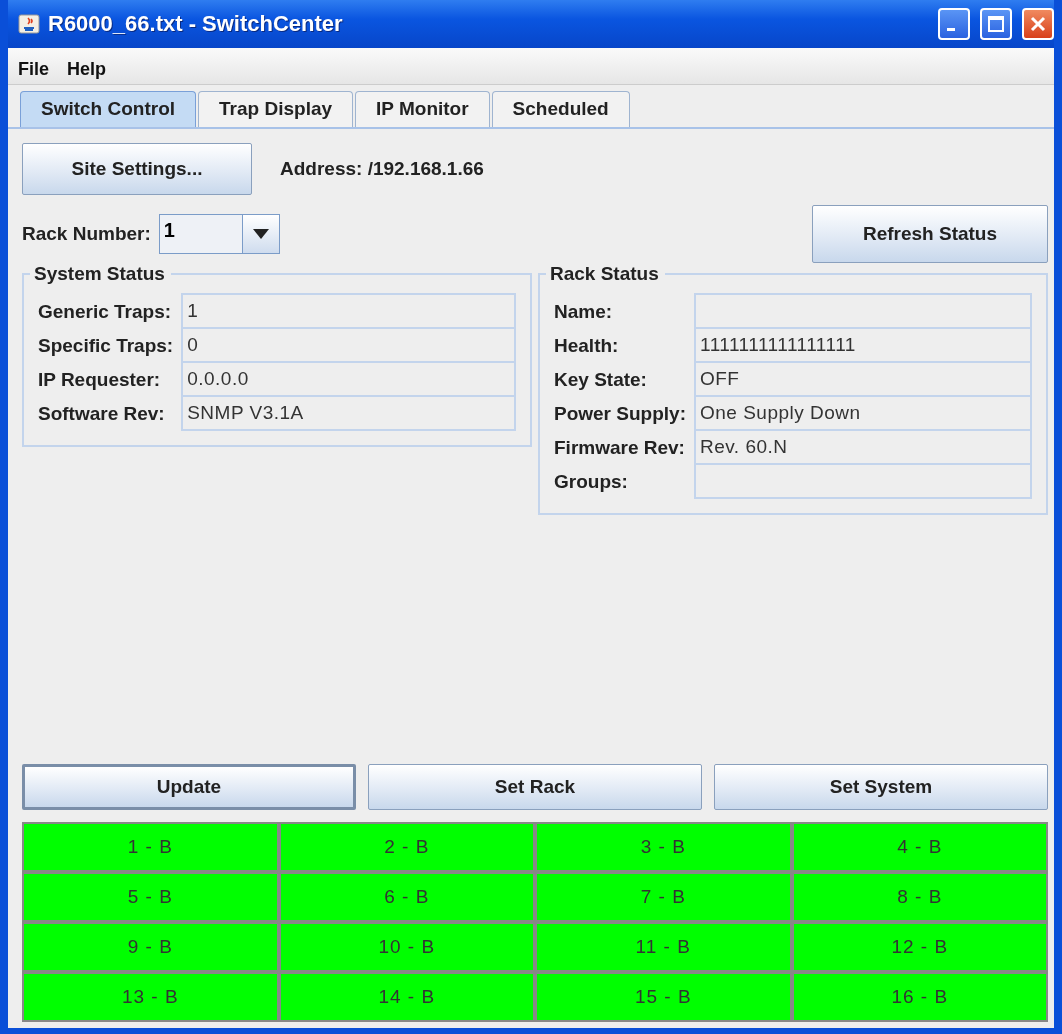  What do you see at coordinates (954, 24) in the screenshot?
I see `minimize-button` at bounding box center [954, 24].